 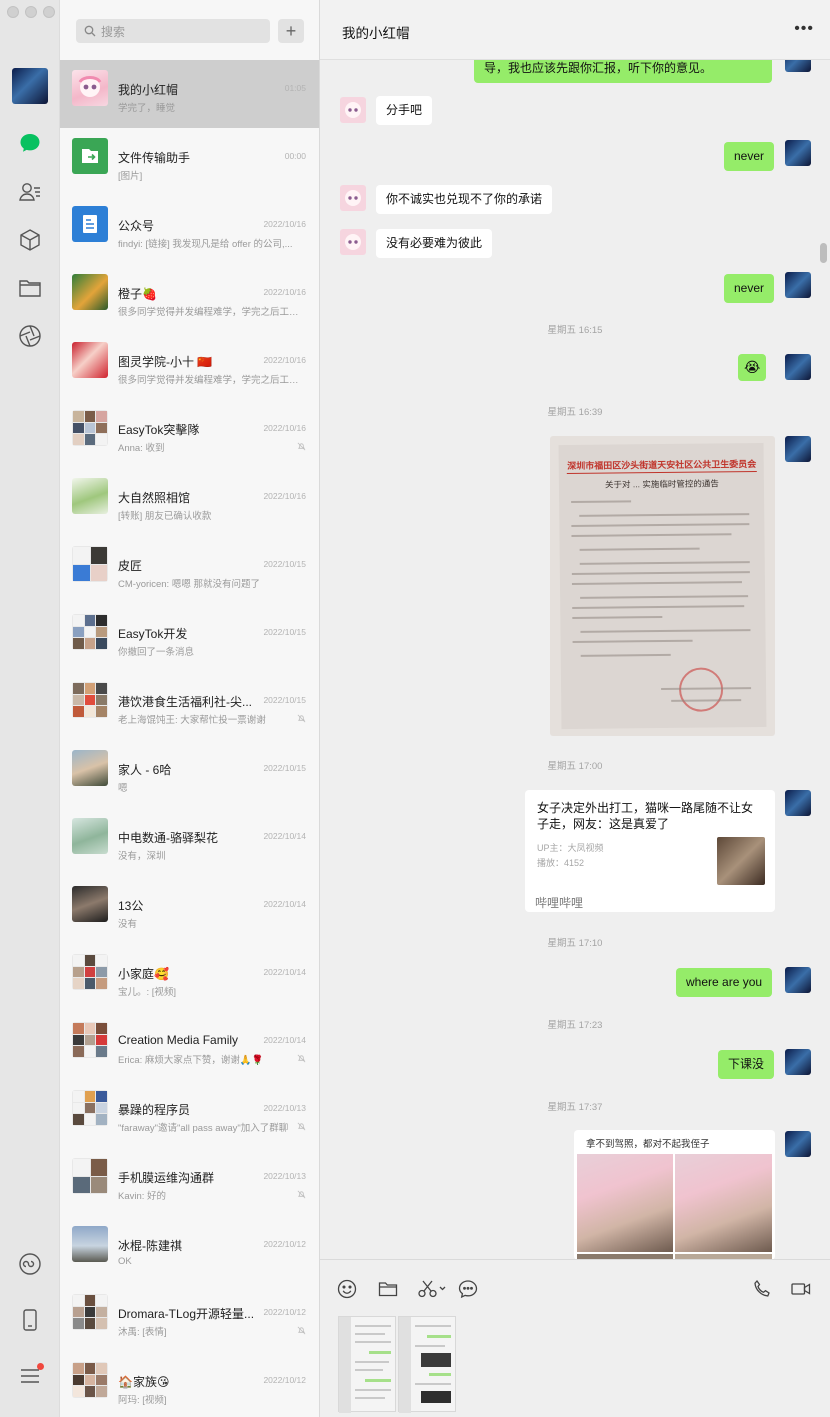 I want to click on group-avatar, so click(x=90, y=972).